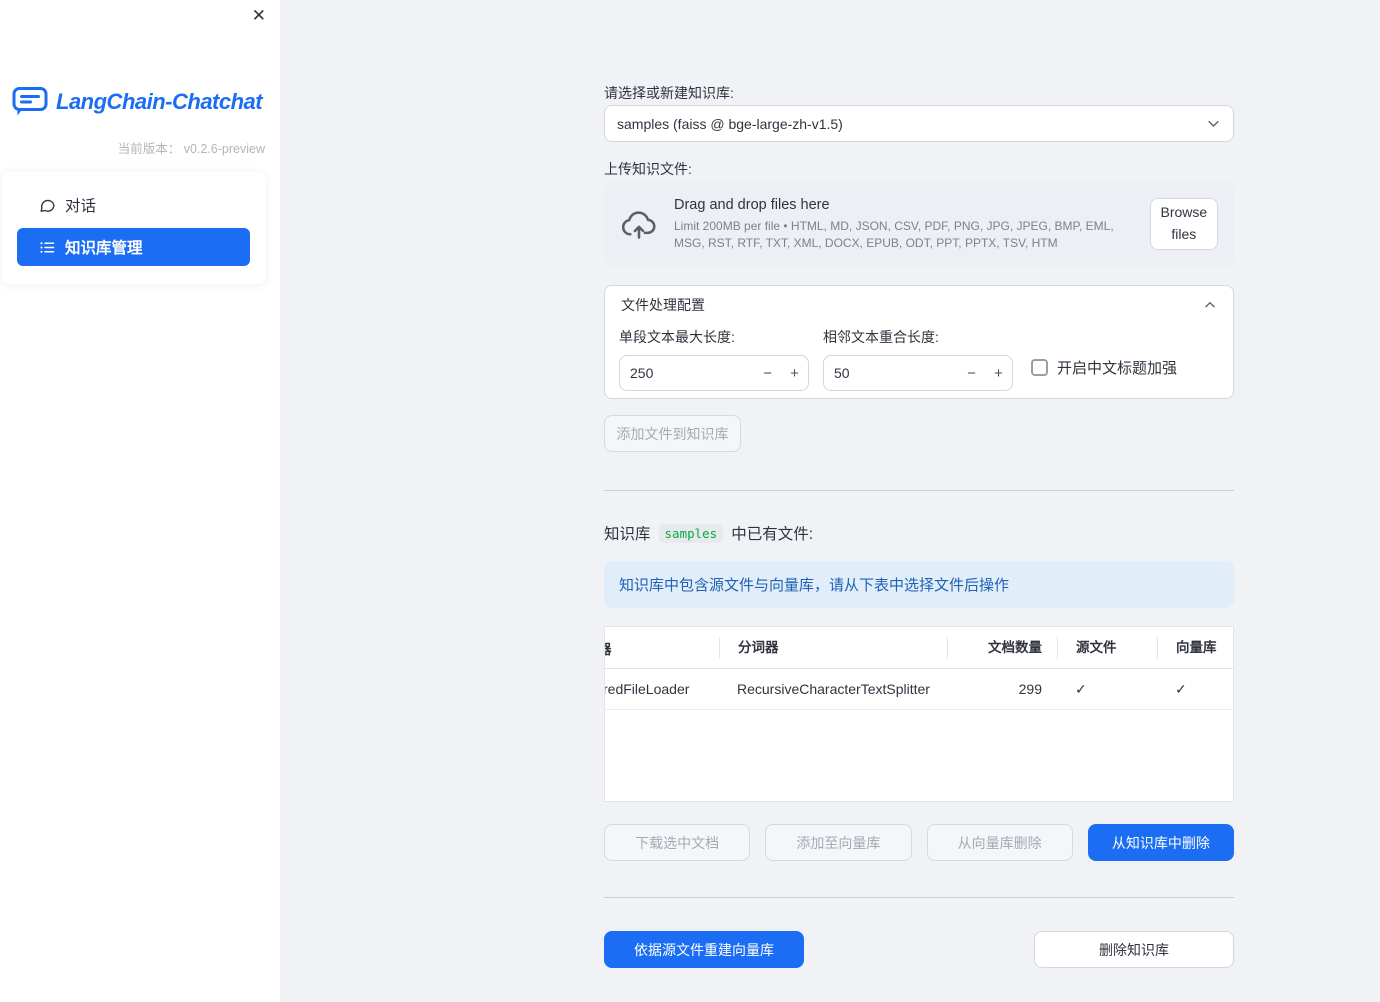  Describe the element at coordinates (149, 149) in the screenshot. I see `version-label: 当前版本：` at that location.